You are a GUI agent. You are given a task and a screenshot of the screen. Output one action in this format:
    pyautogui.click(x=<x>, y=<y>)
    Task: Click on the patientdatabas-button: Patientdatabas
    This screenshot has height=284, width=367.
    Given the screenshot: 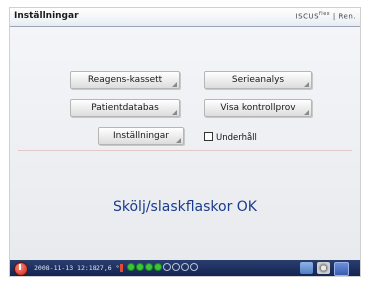 What is the action you would take?
    pyautogui.click(x=125, y=108)
    